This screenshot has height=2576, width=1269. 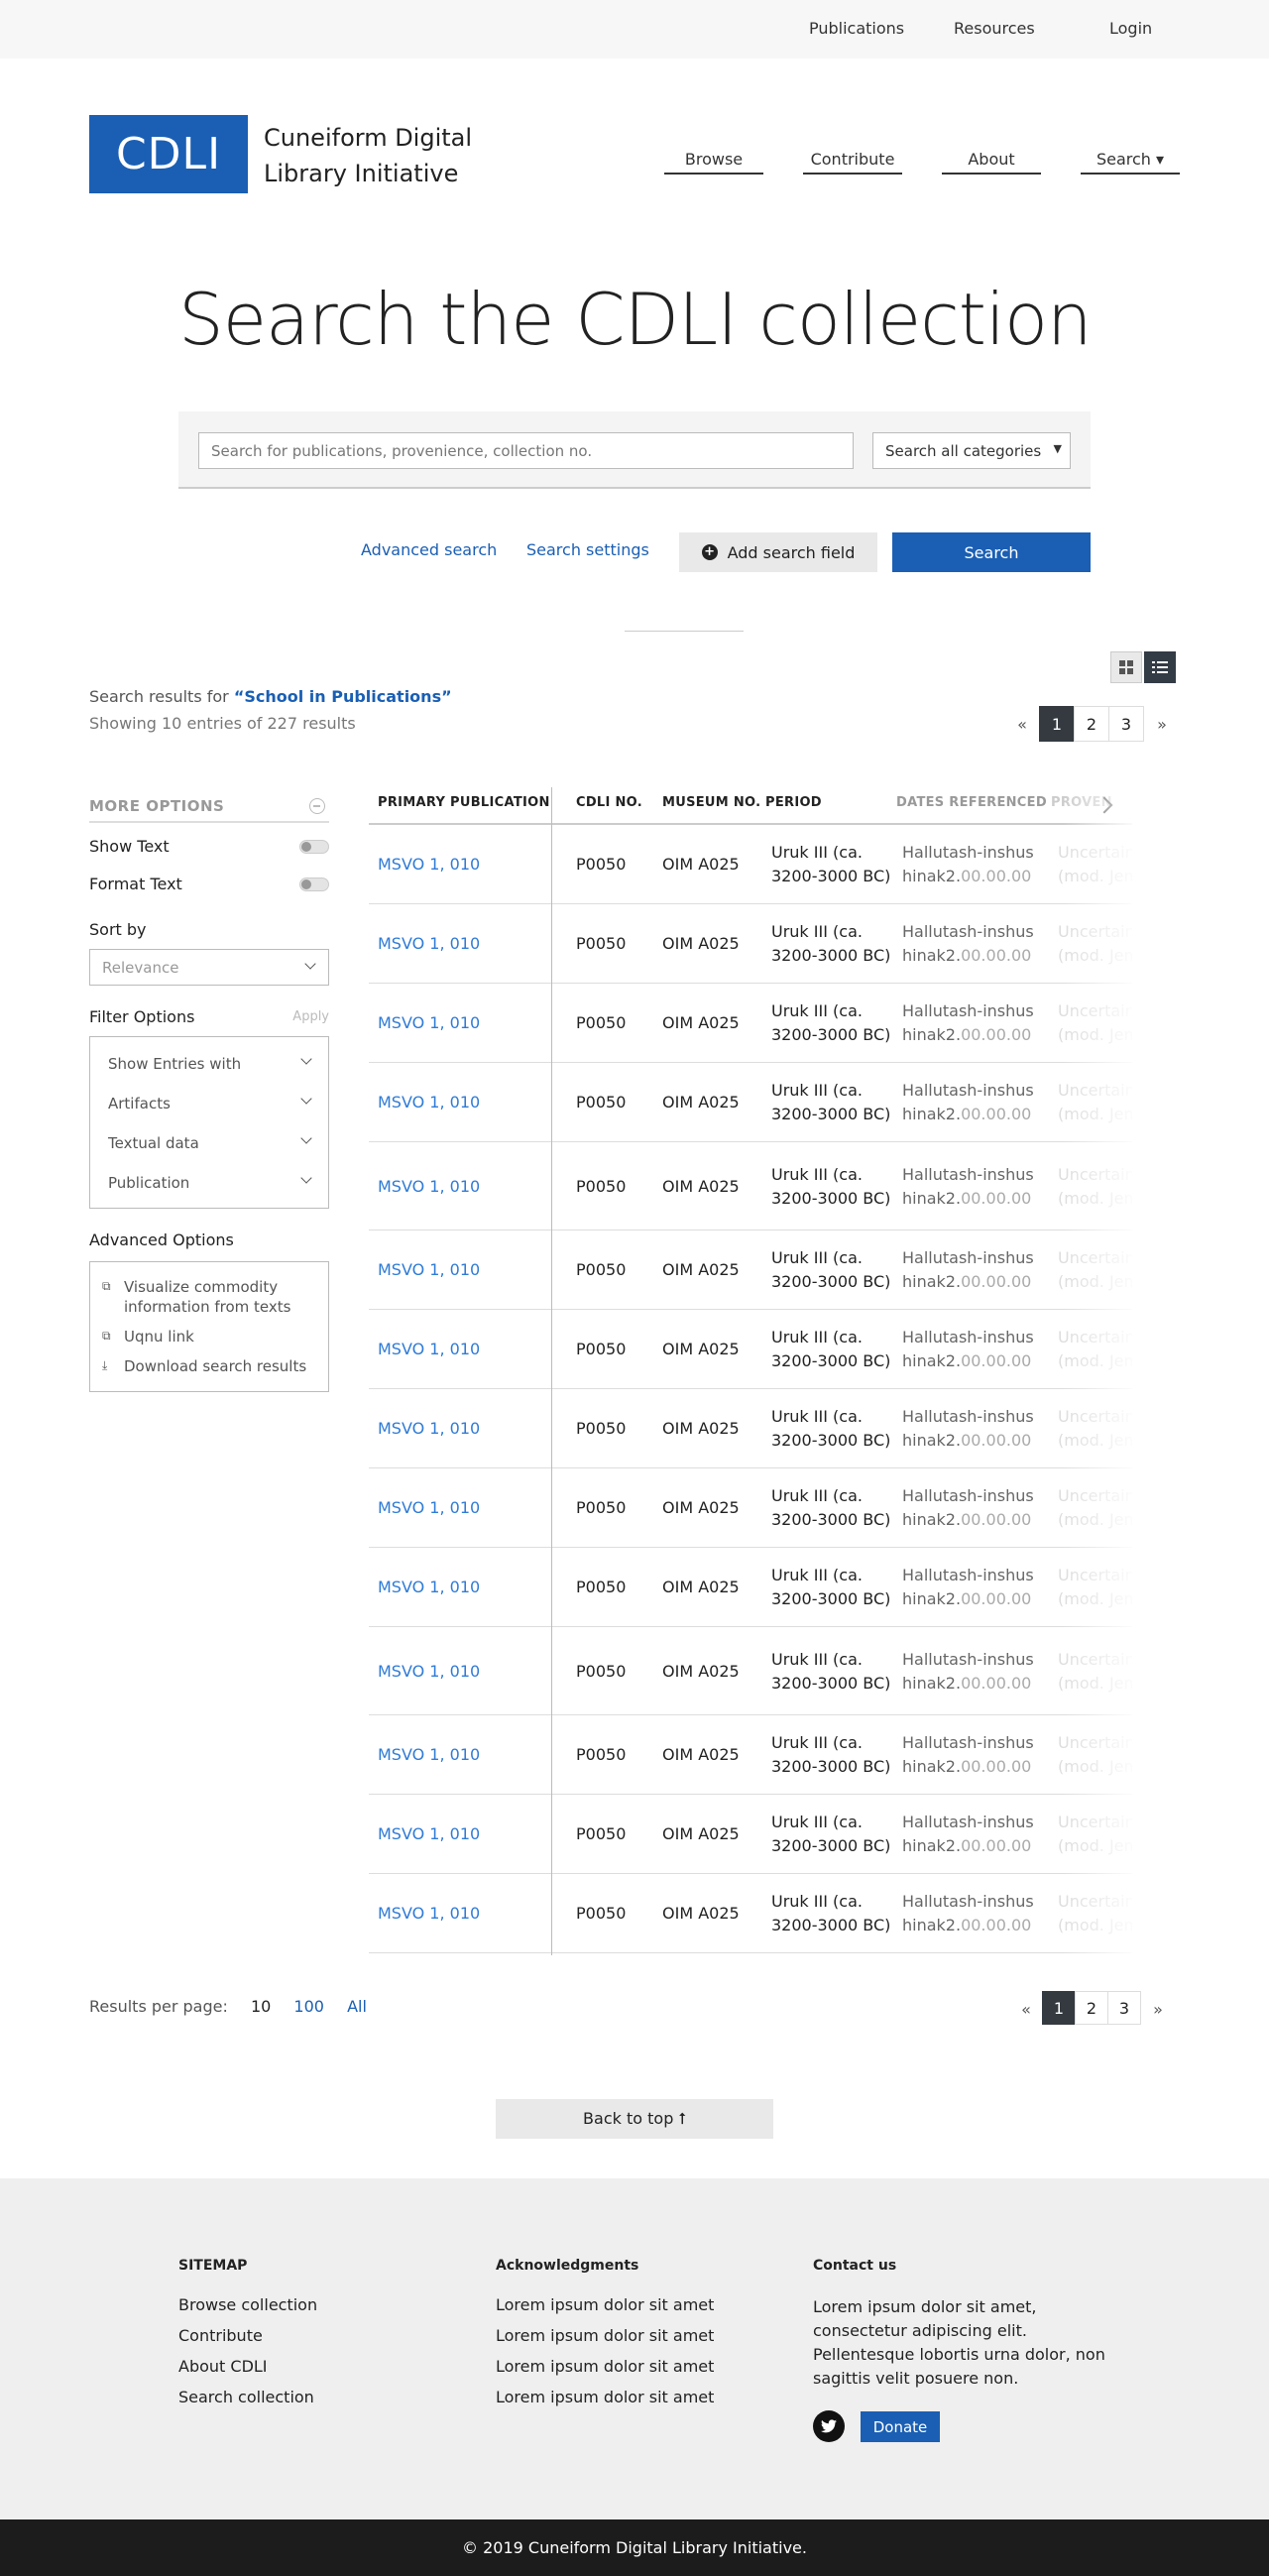 What do you see at coordinates (209, 1337) in the screenshot?
I see `uqnu-link: ⧉ Uqnu link` at bounding box center [209, 1337].